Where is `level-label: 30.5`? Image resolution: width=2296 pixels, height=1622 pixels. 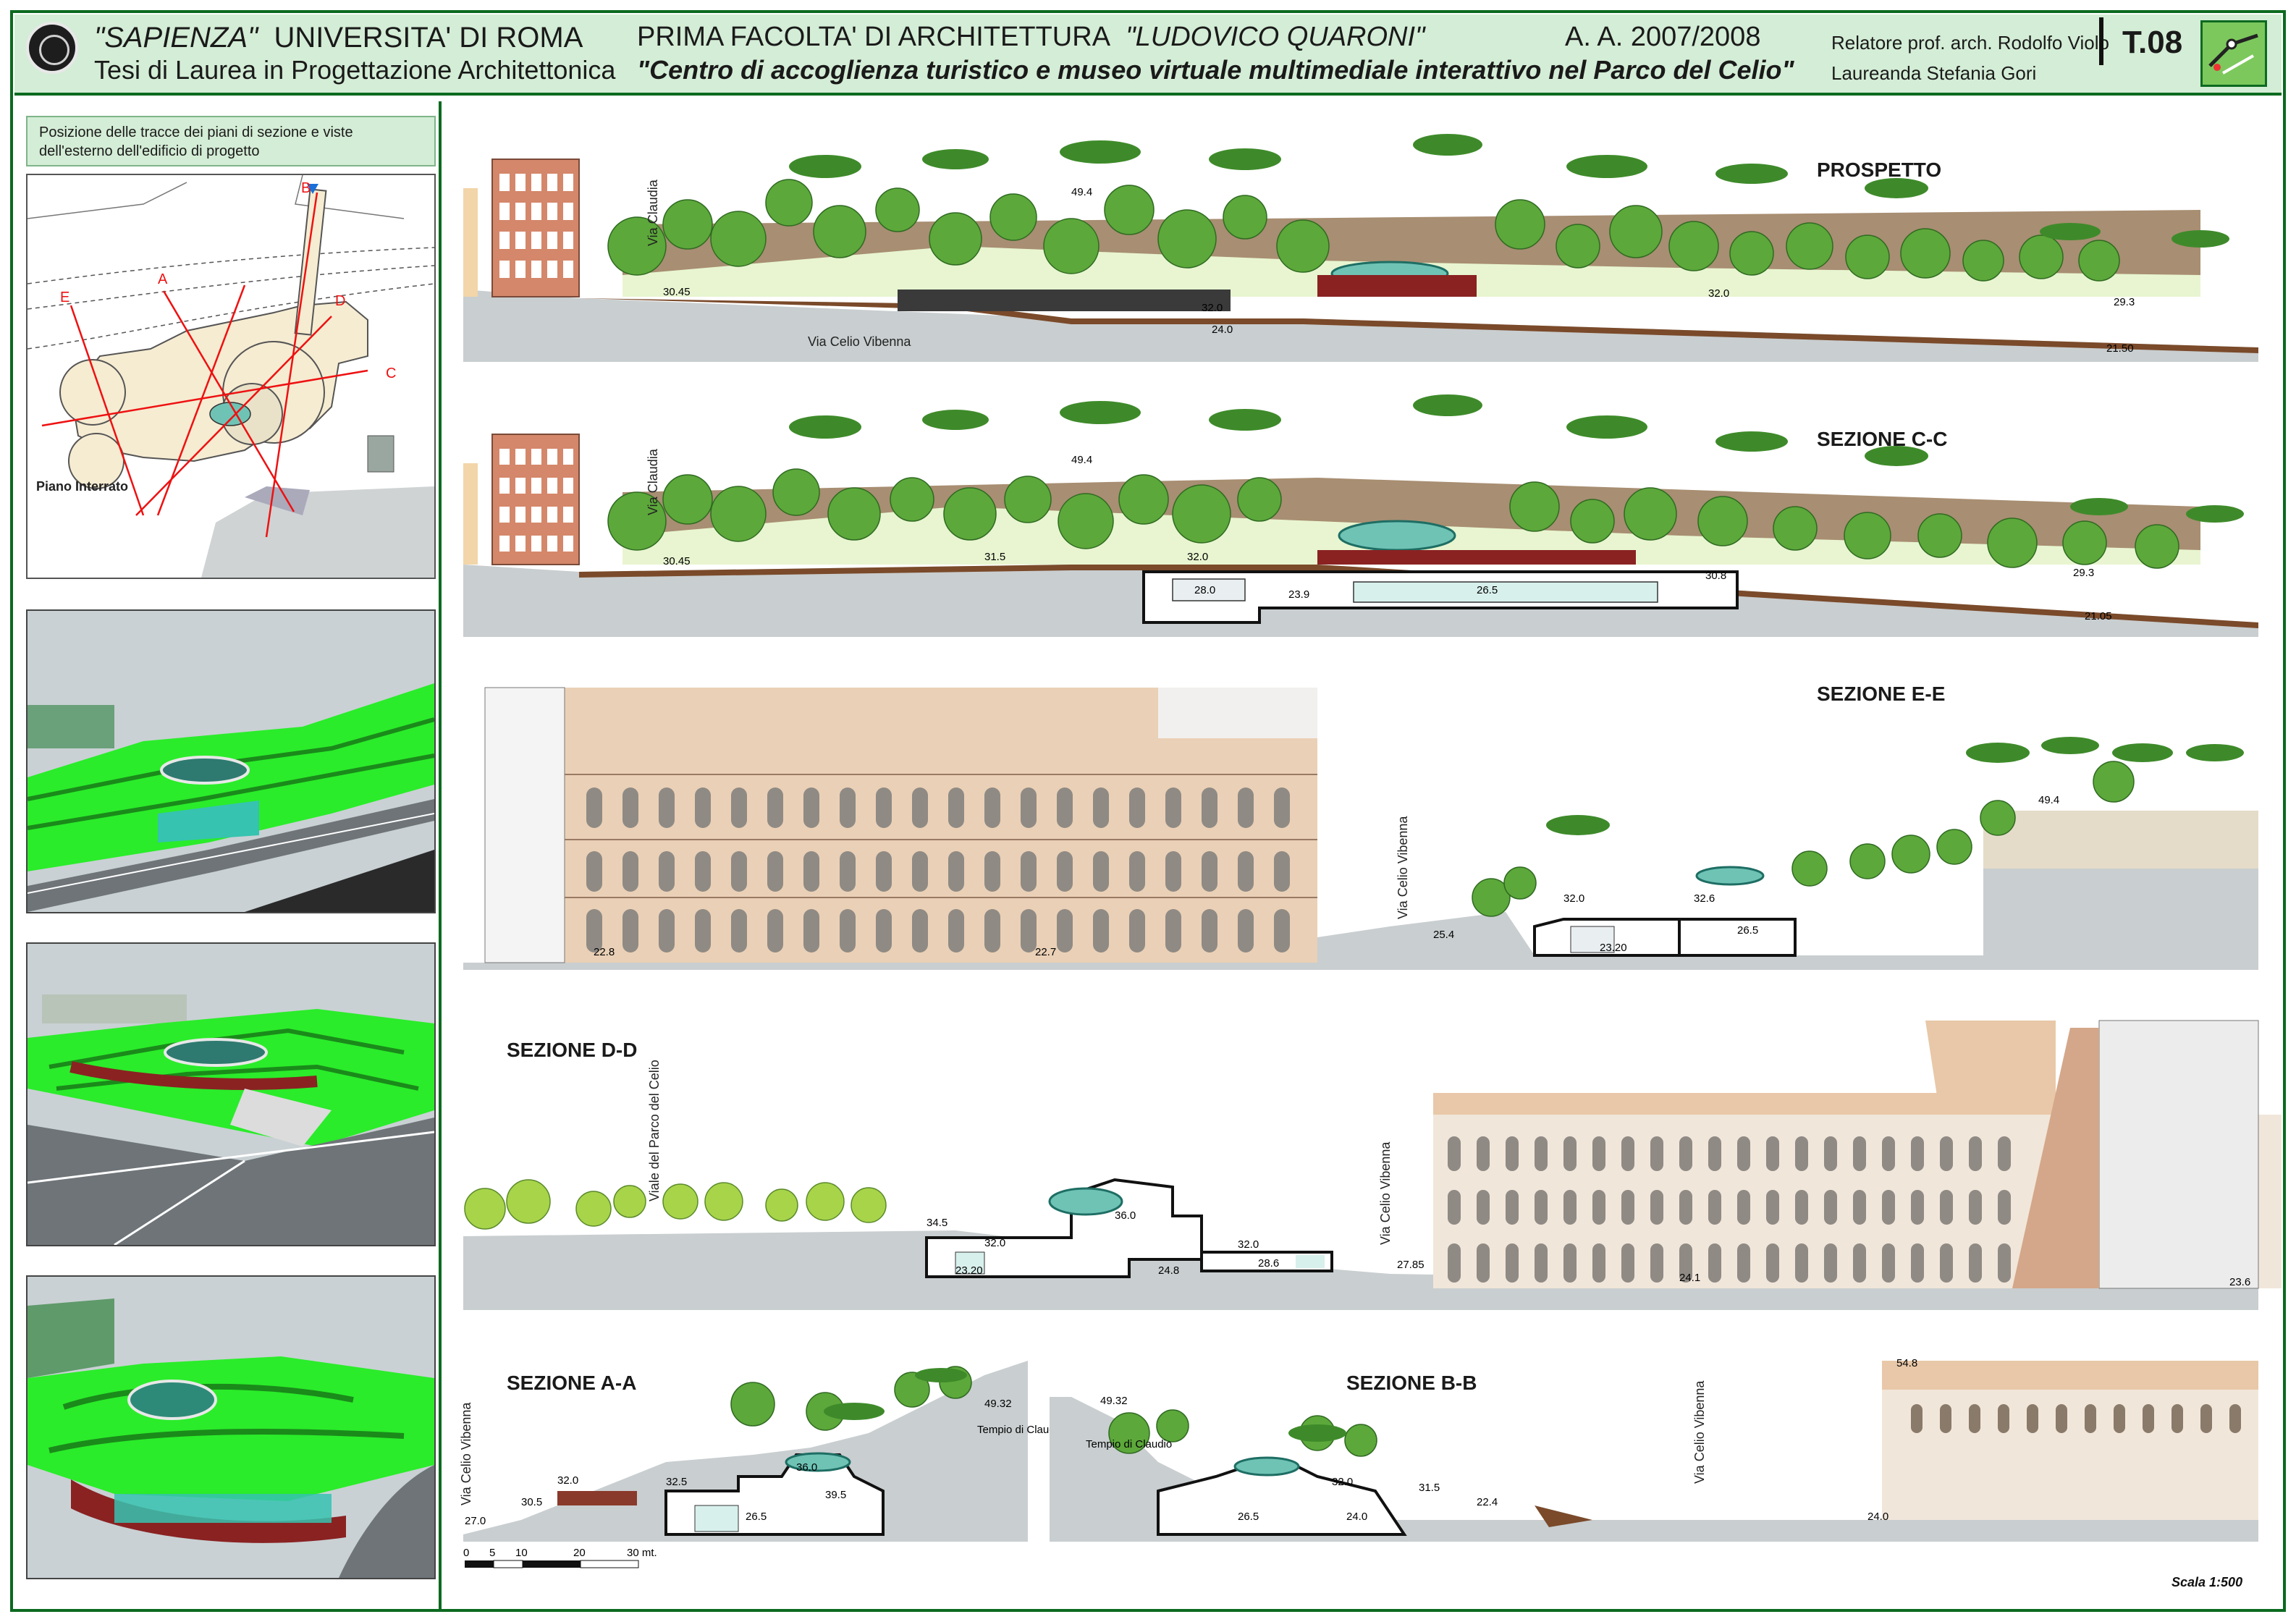 level-label: 30.5 is located at coordinates (531, 1502).